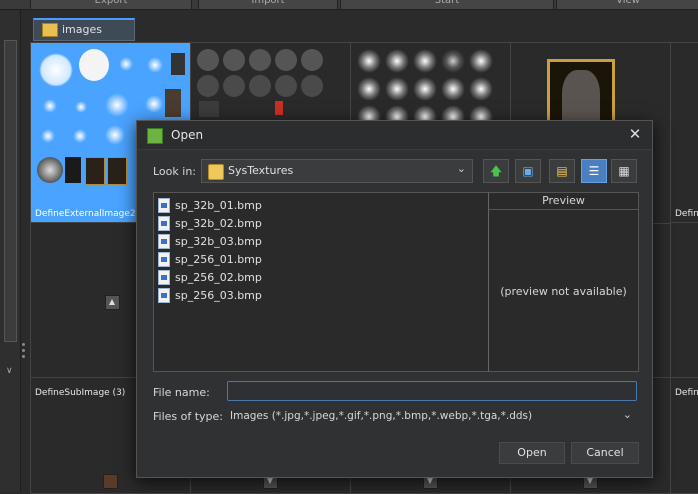 This screenshot has width=698, height=494. What do you see at coordinates (635, 134) in the screenshot?
I see `close-icon: ✕` at bounding box center [635, 134].